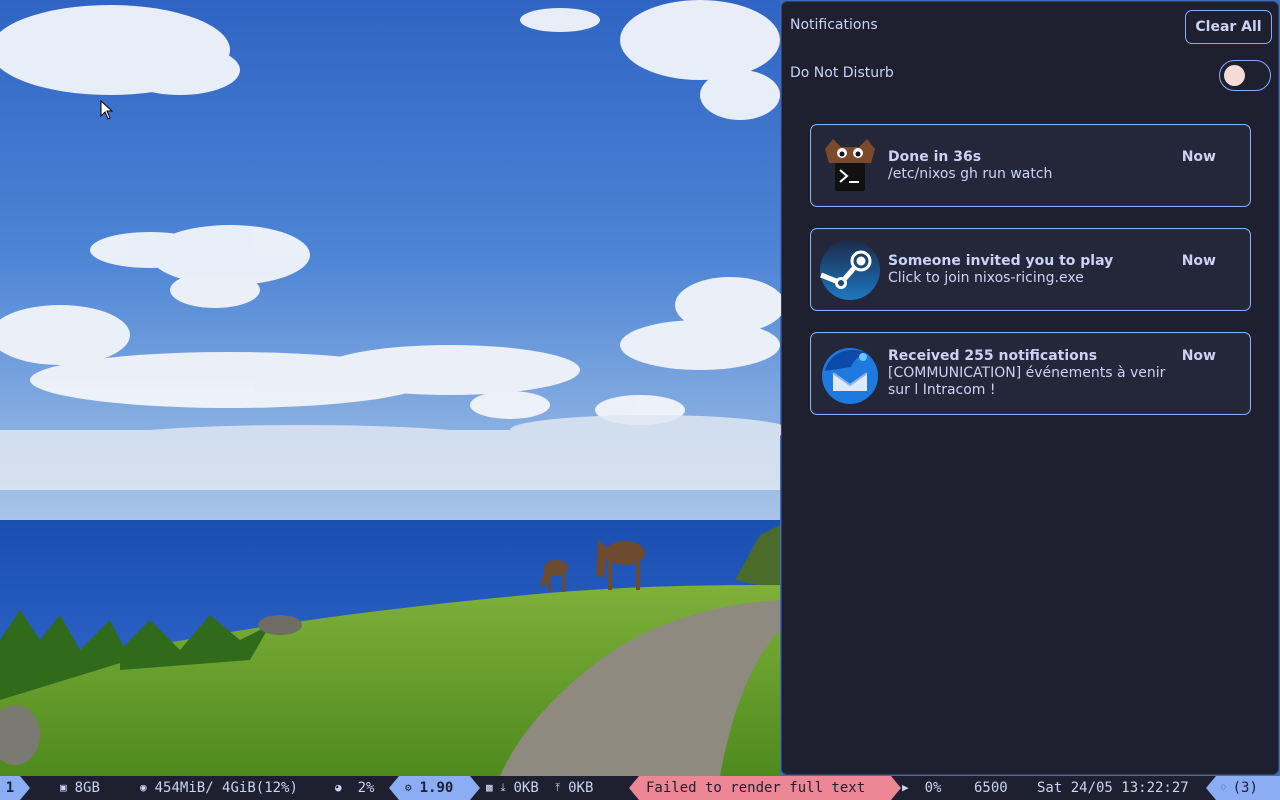 The image size is (1280, 800). What do you see at coordinates (226, 788) in the screenshot?
I see `memory-value: 454MiB/ 4GiB(12%)` at bounding box center [226, 788].